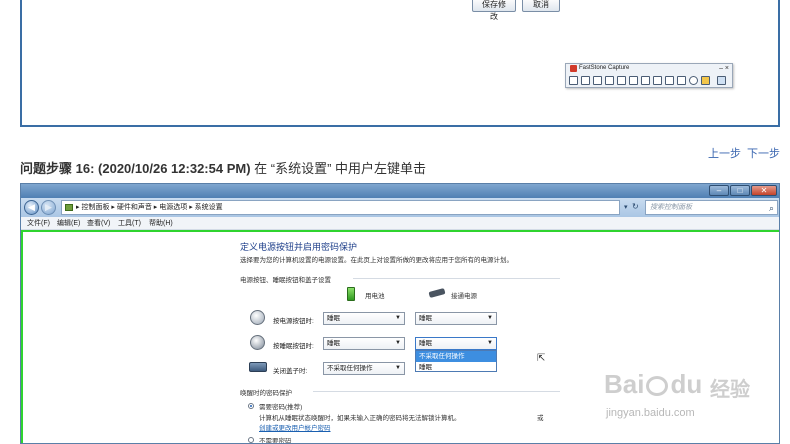  I want to click on battery-icon, so click(351, 294).